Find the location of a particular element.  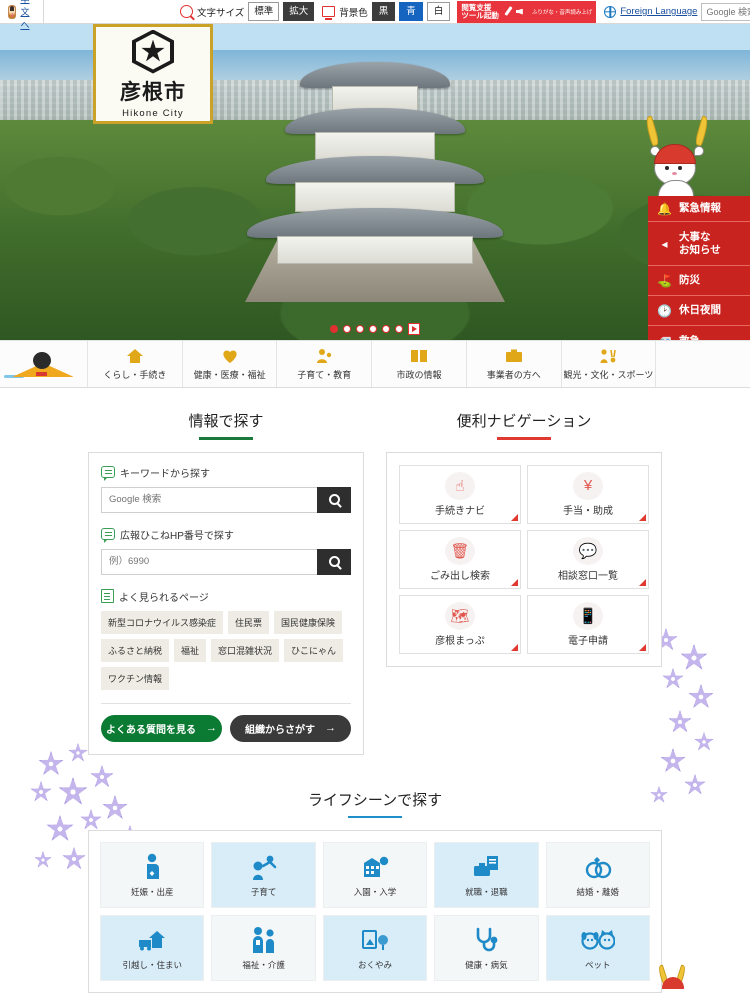

emergency-item-kinkyu: 🔔 緊急情報 is located at coordinates (699, 209).